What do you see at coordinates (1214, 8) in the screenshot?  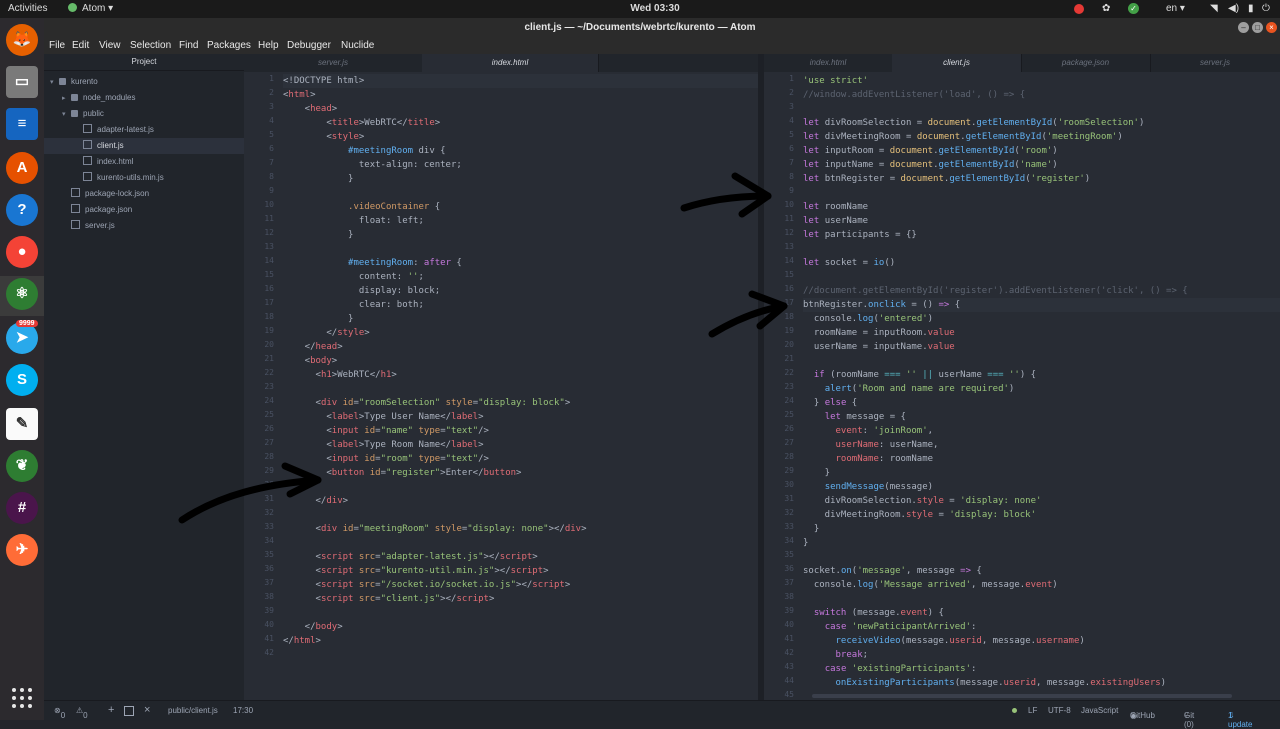 I see `wifi-icon: ◥` at bounding box center [1214, 8].